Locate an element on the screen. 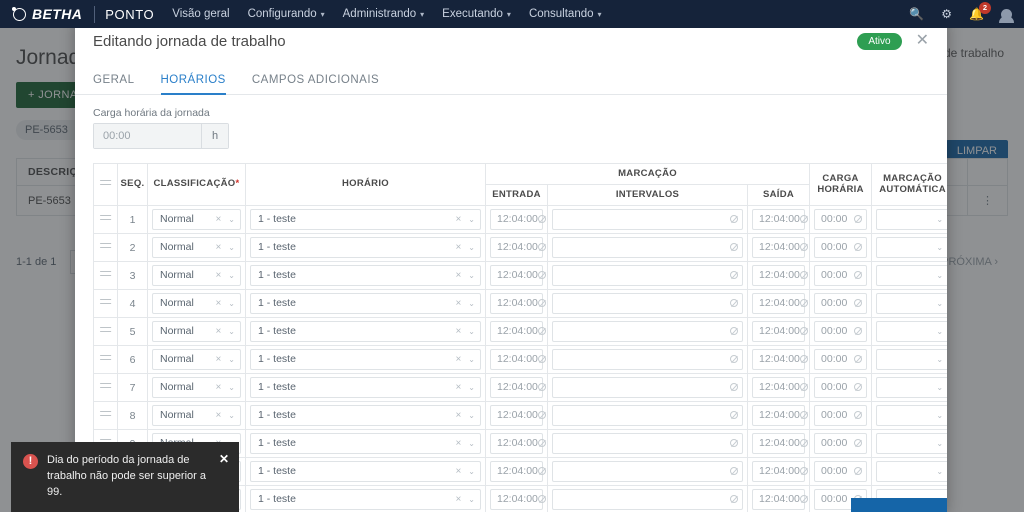 This screenshot has width=1024, height=512. nav-item-configurando: Configurando ▾ is located at coordinates (286, 14).